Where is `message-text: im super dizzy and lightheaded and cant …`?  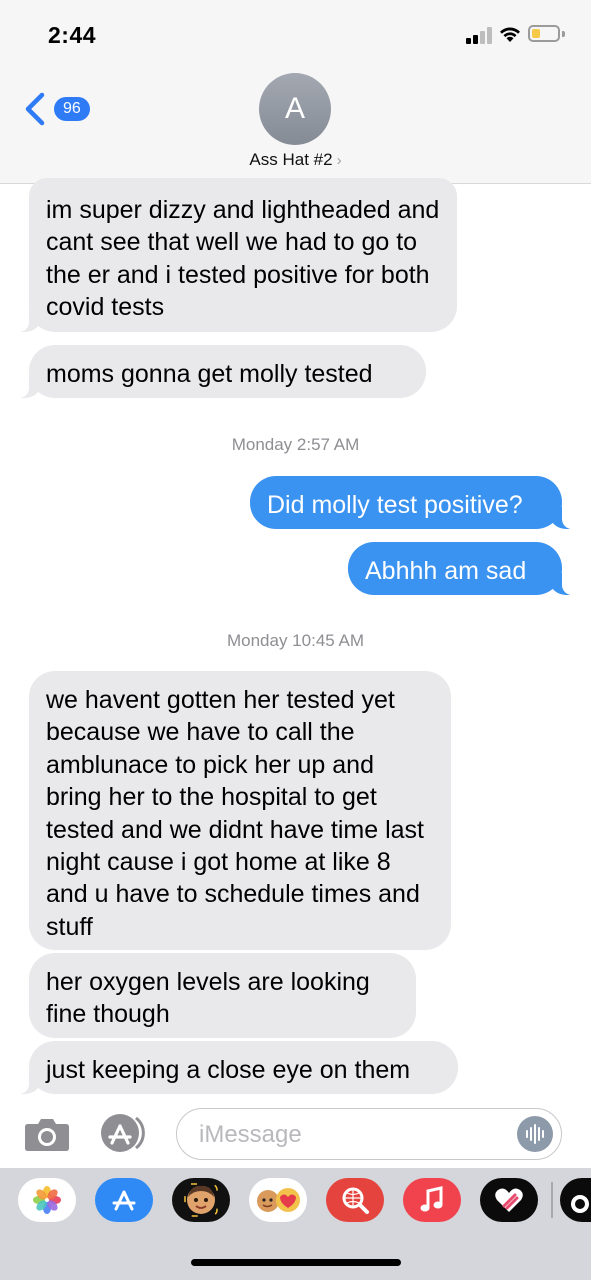
message-text: im super dizzy and lightheaded and cant … is located at coordinates (243, 259).